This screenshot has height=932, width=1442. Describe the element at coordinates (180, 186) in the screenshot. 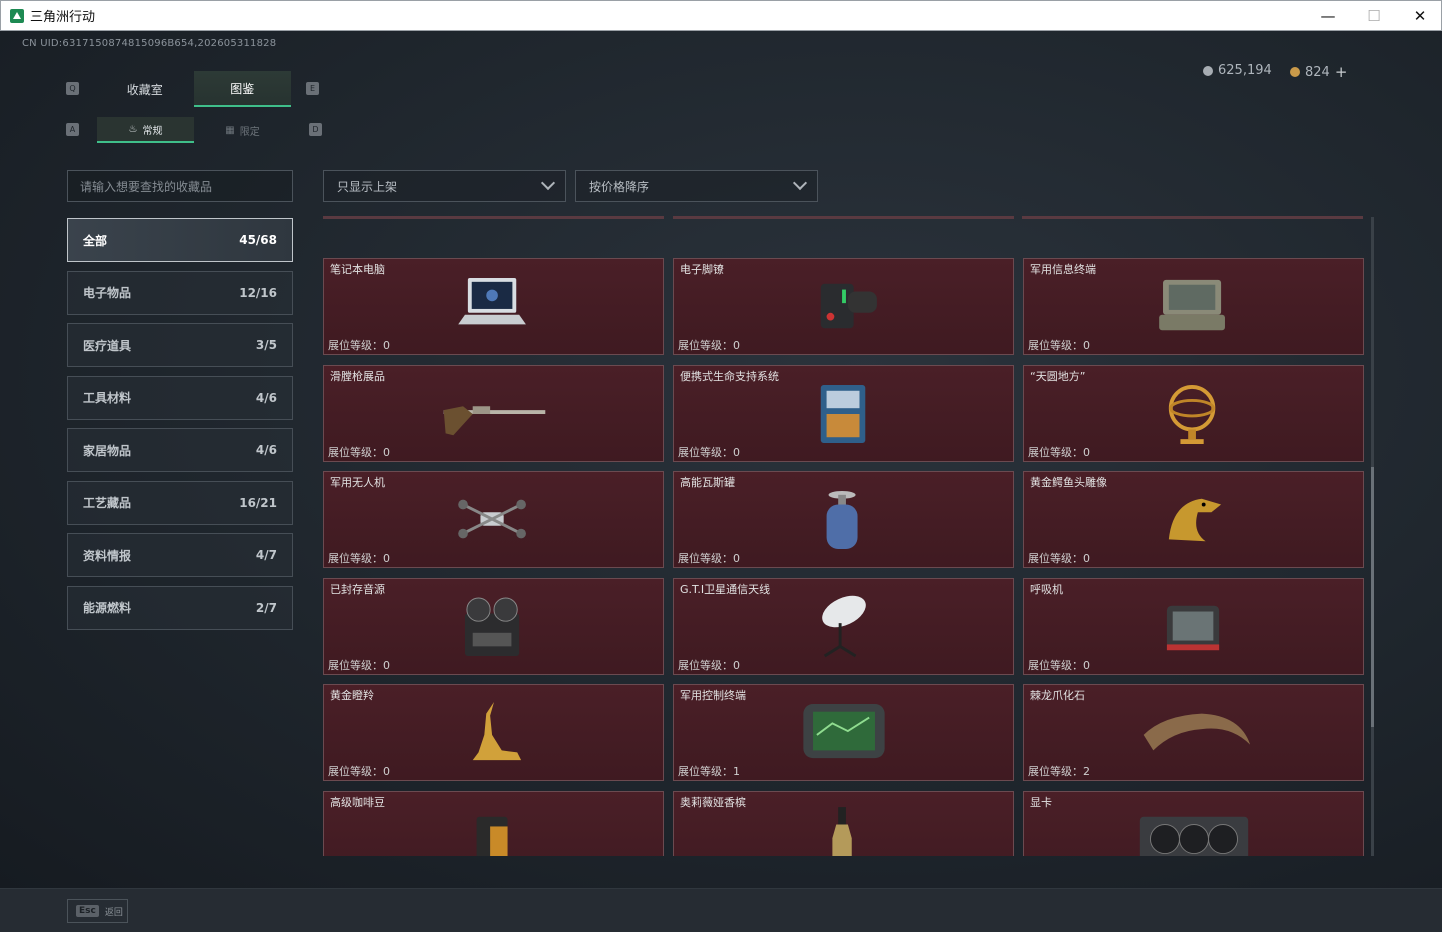

I see `search-input: 请输入想要查找的收藏品` at that location.